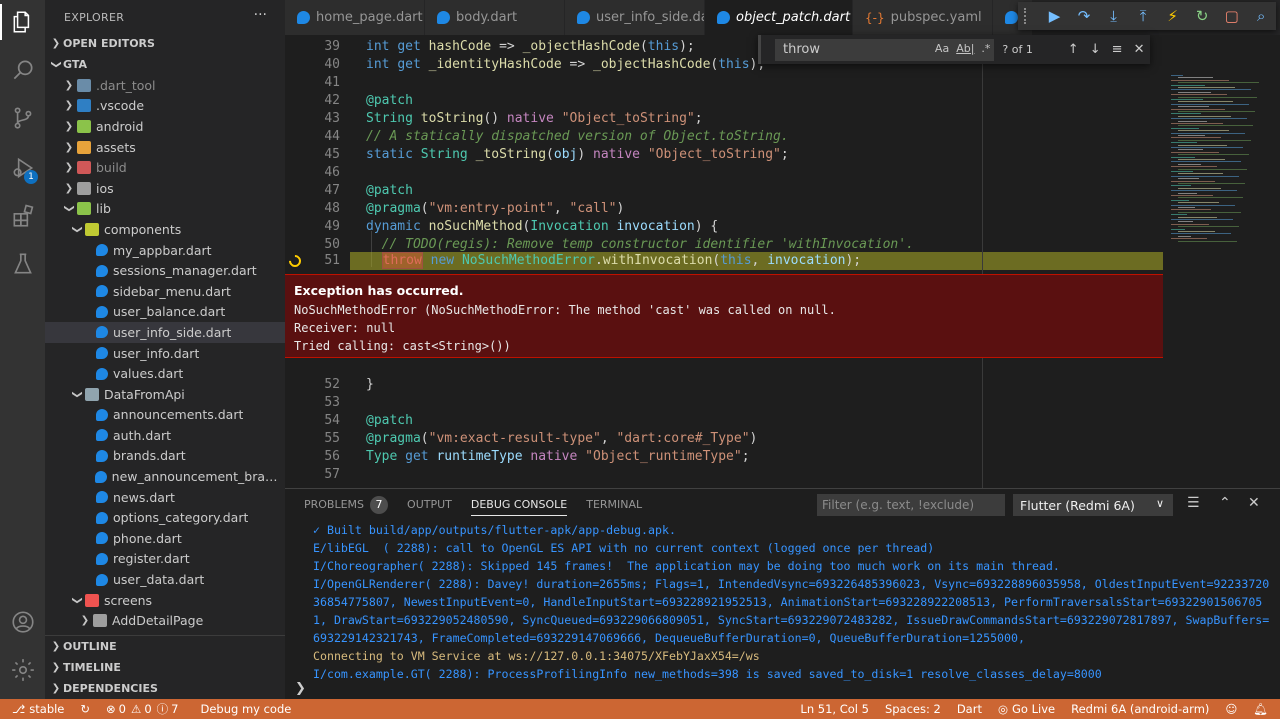 The image size is (1280, 719). Describe the element at coordinates (969, 709) in the screenshot. I see `language-mode: Dart` at that location.